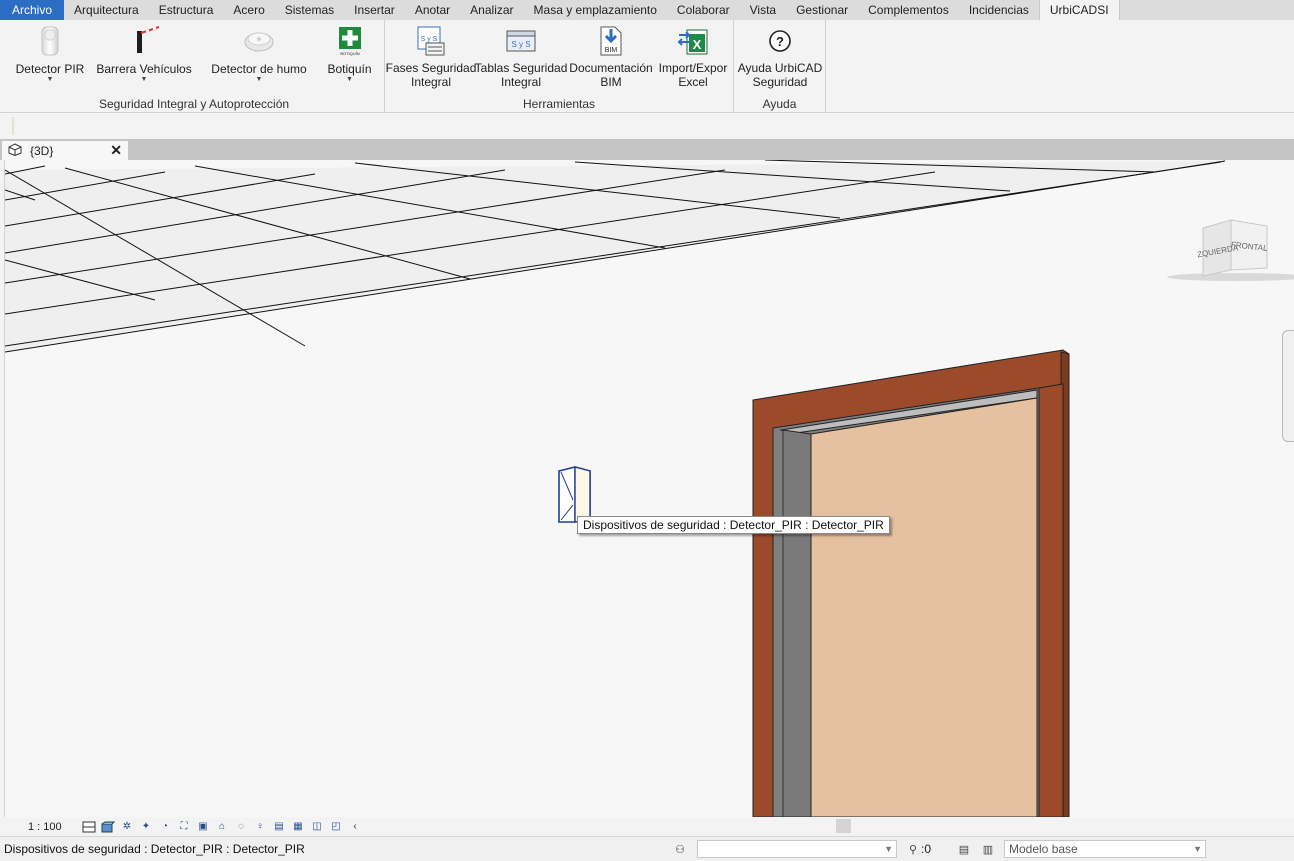  I want to click on documentacion-bim-button: BIM Documentación BIM, so click(611, 56).